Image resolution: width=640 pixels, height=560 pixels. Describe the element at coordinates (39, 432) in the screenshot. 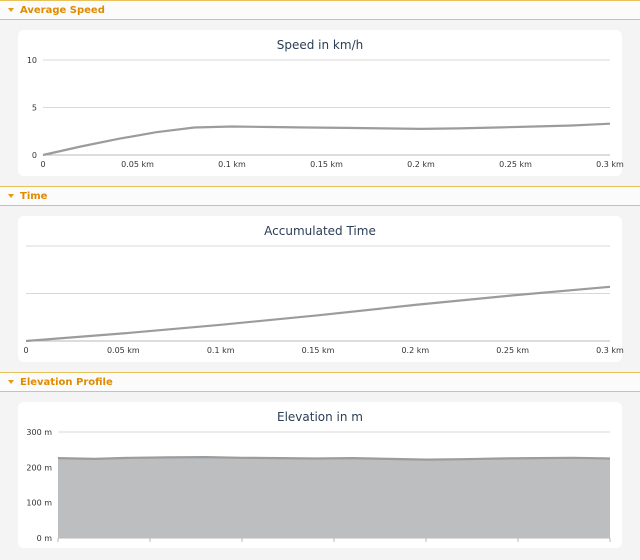

I see `y-tick-label: 300 m` at that location.